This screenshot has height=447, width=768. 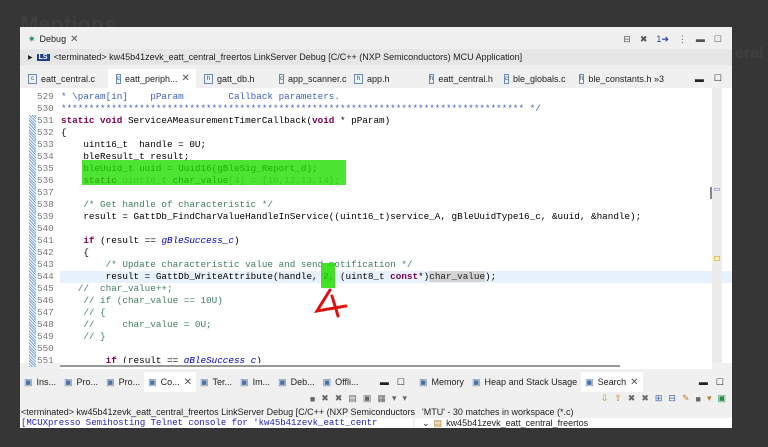 I want to click on next-match-icon: ⇩, so click(x=605, y=398).